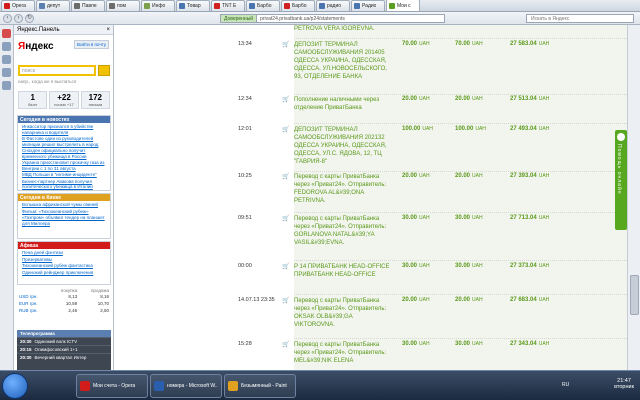 The height and width of the screenshot is (400, 640). I want to click on browser-tab: TNT E, so click(228, 5).